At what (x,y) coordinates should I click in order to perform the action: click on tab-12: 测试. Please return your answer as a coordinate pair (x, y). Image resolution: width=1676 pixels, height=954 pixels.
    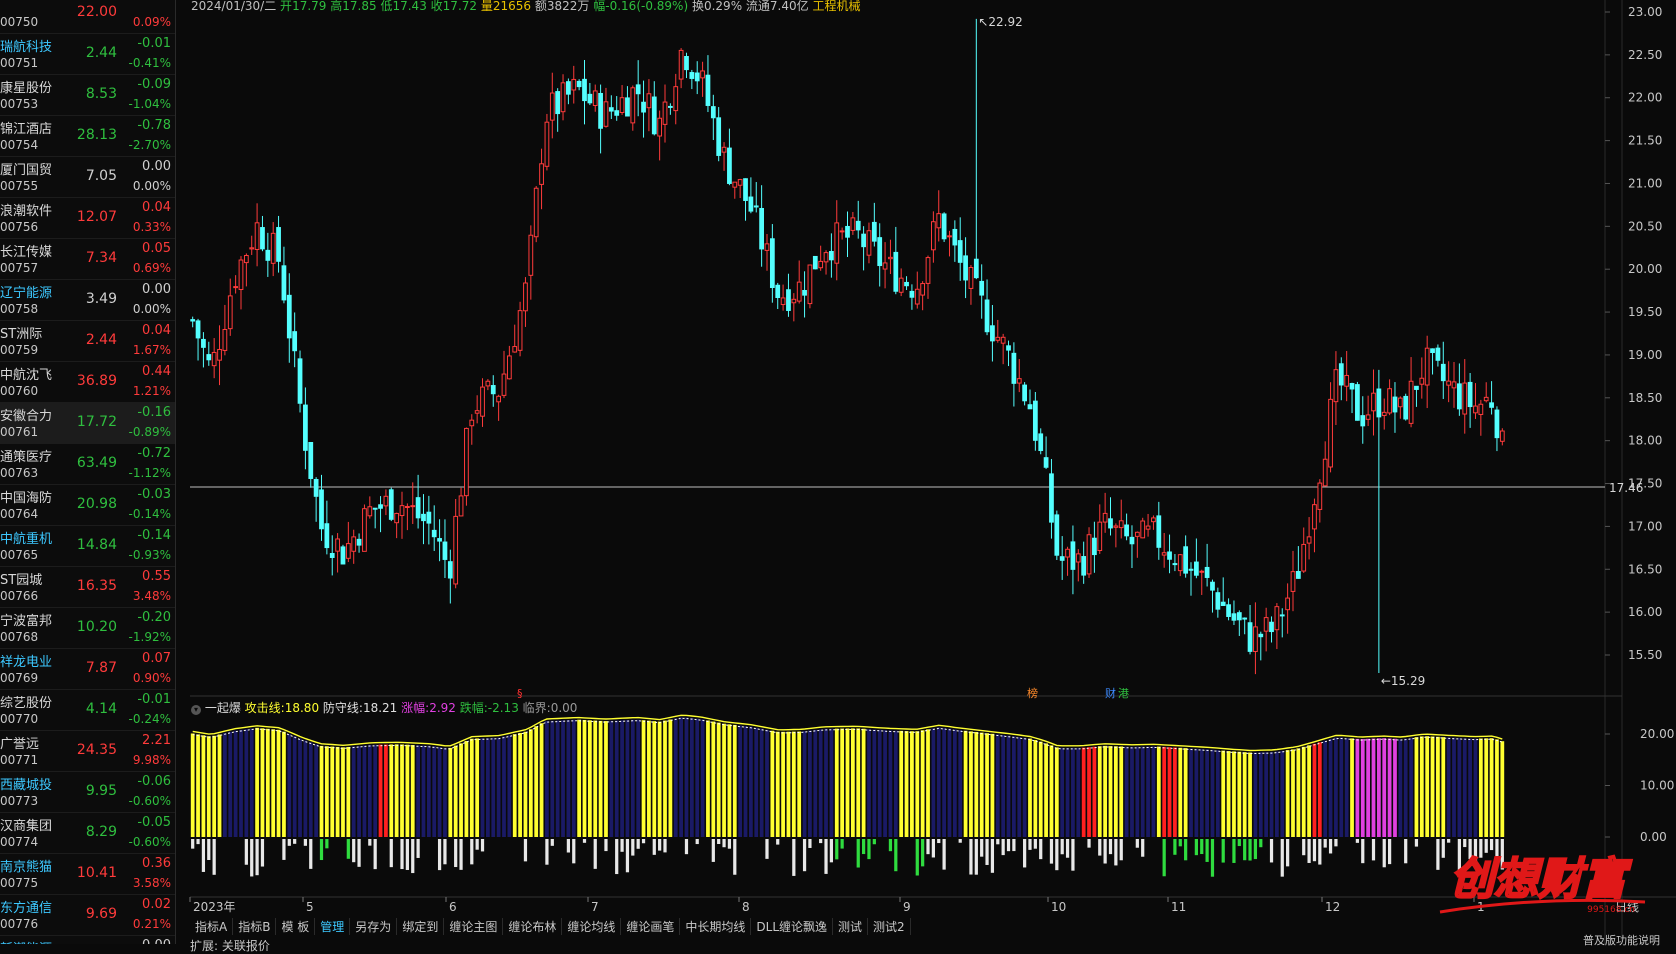
    Looking at the image, I should click on (851, 926).